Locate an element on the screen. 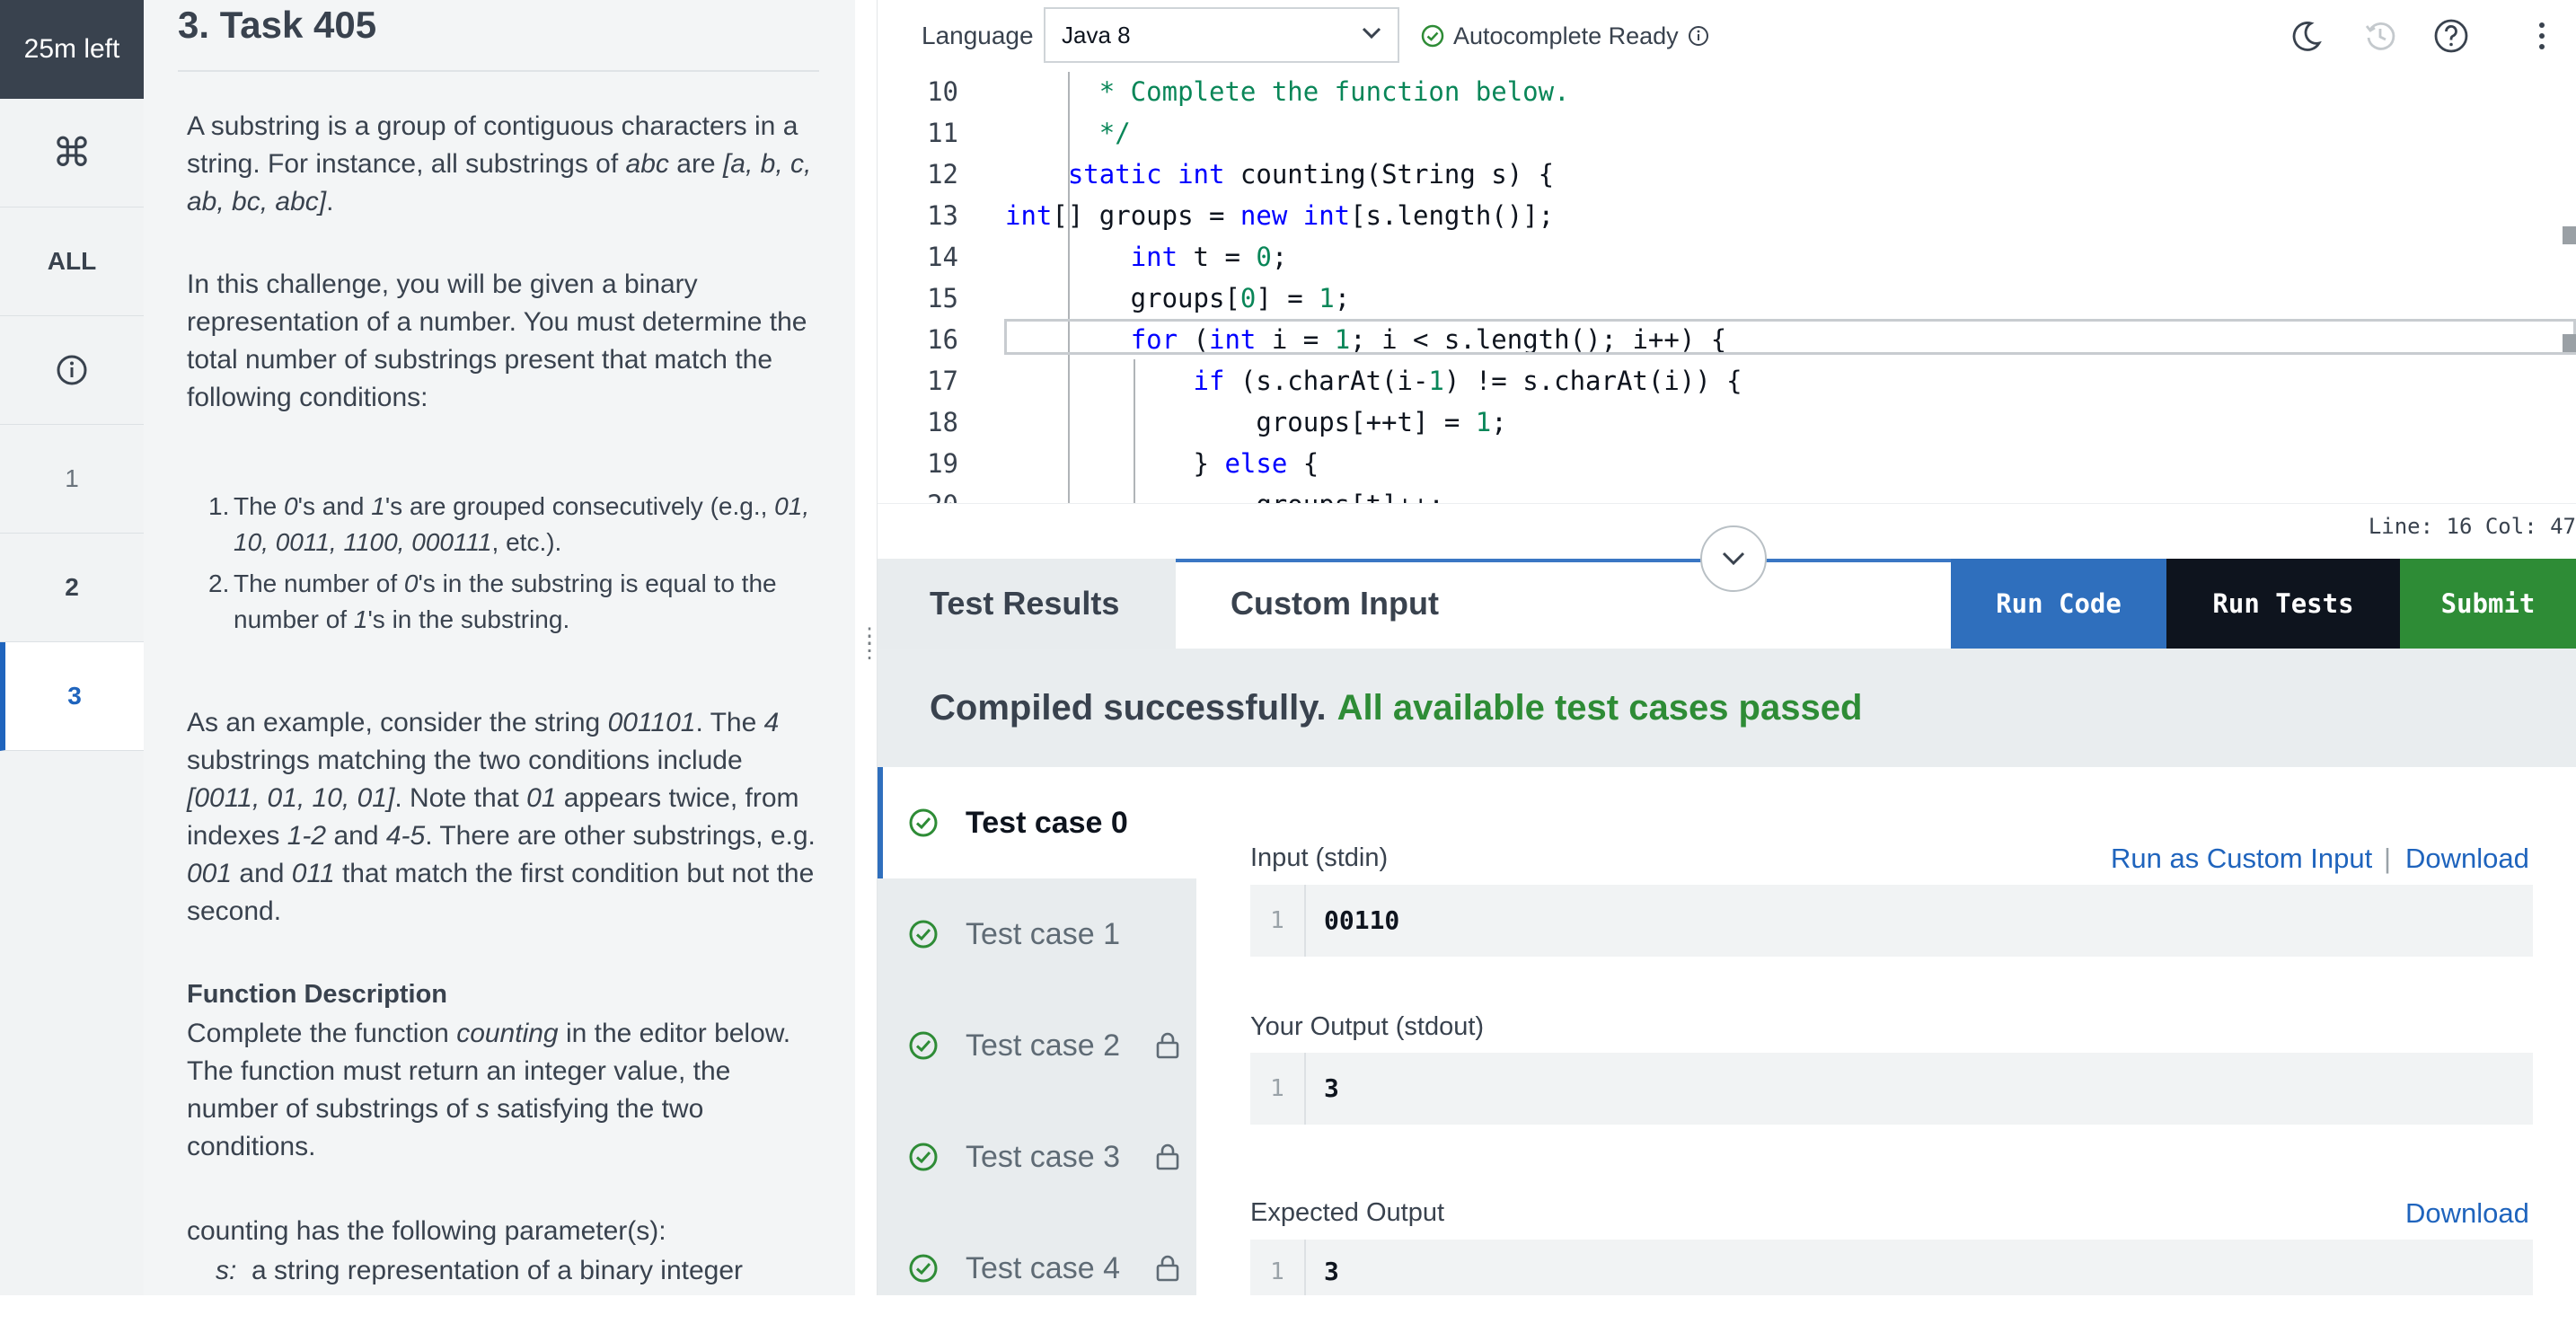 This screenshot has width=2576, height=1324. cursor-position: Line: 16 Col: 47 is located at coordinates (2472, 526).